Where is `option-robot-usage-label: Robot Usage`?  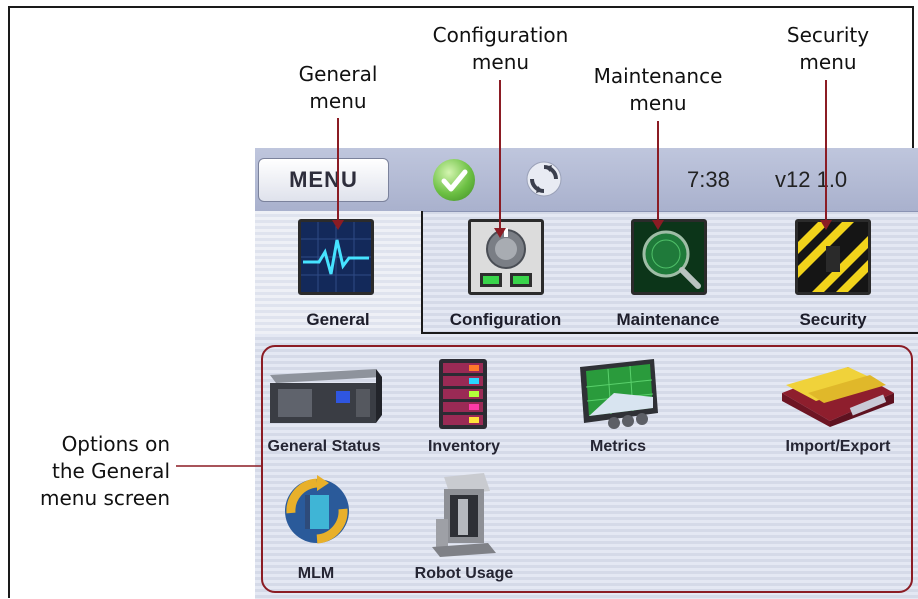
option-robot-usage-label: Robot Usage is located at coordinates (464, 573).